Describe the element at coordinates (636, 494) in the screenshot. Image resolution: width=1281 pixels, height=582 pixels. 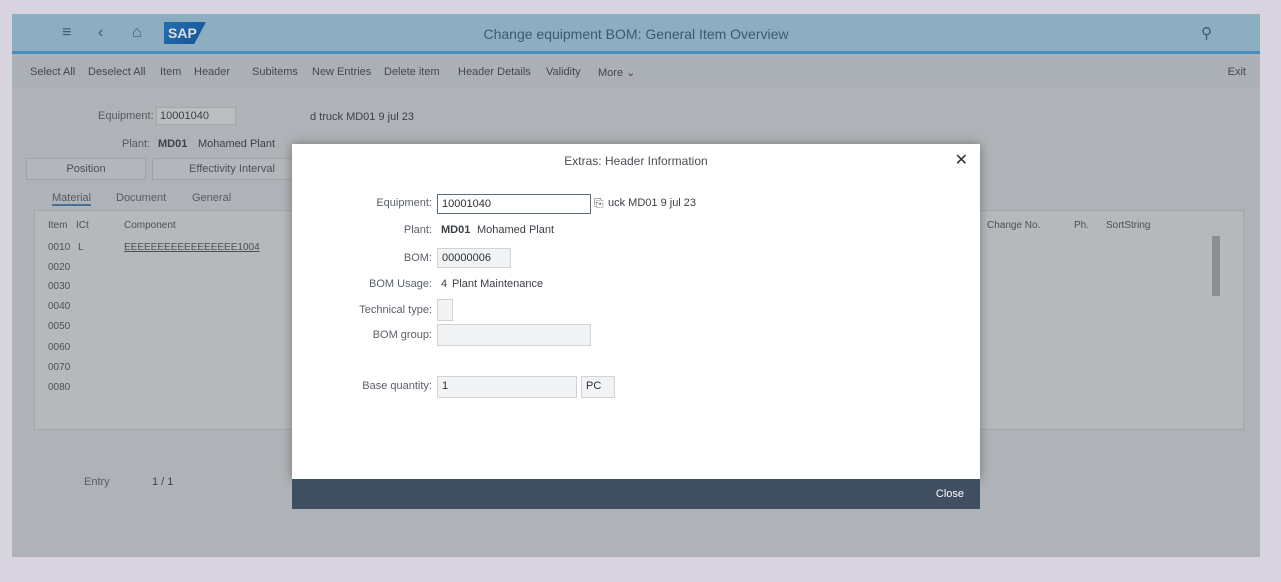
I see `dialog-footer: Close` at that location.